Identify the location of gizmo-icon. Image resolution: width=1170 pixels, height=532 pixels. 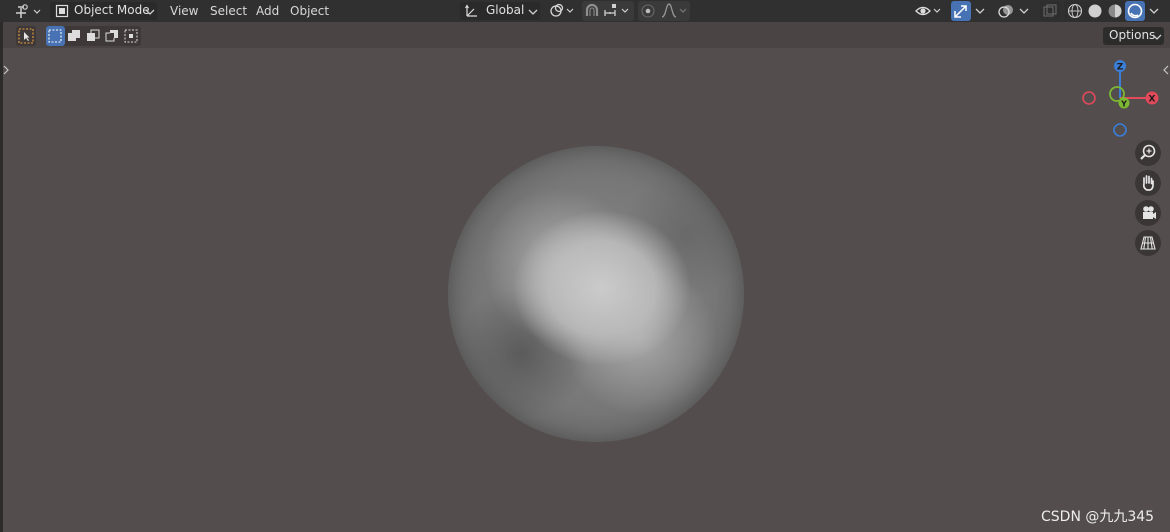
(960, 11).